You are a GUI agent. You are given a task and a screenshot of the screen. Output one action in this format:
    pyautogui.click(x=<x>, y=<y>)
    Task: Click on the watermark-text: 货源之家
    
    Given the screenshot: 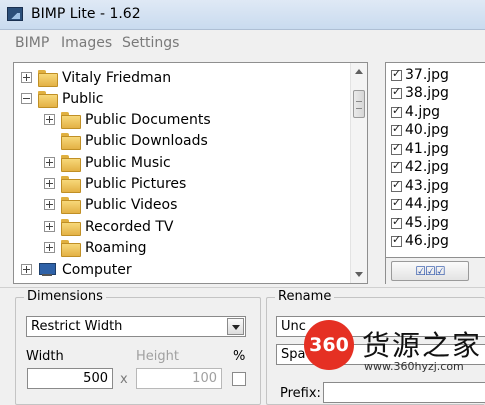 What is the action you would take?
    pyautogui.click(x=422, y=345)
    